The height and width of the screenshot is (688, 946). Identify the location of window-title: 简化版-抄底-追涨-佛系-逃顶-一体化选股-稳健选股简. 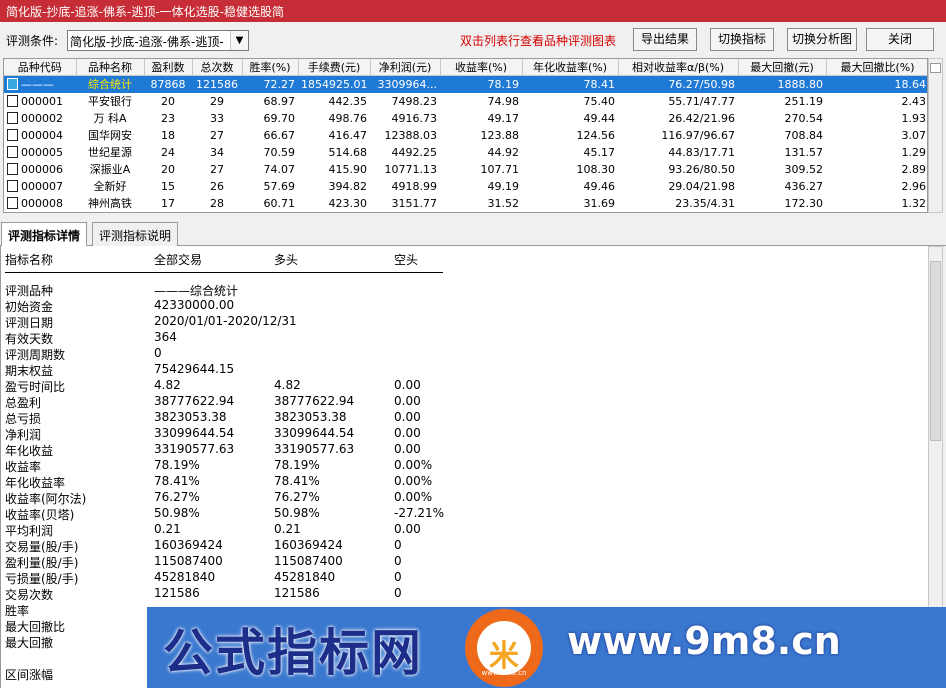
(473, 11).